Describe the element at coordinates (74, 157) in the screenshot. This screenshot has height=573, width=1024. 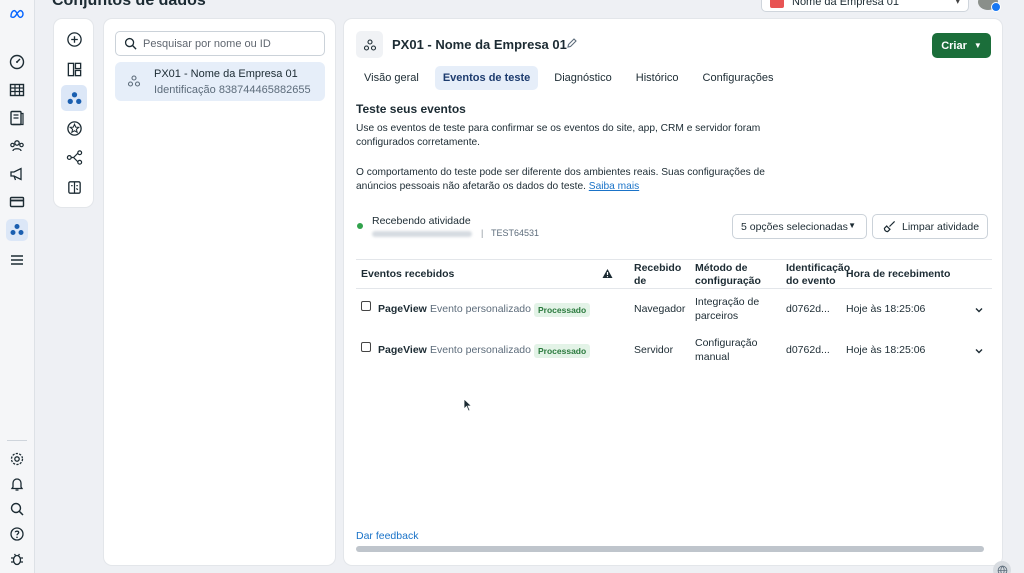
I see `integrations-icon` at that location.